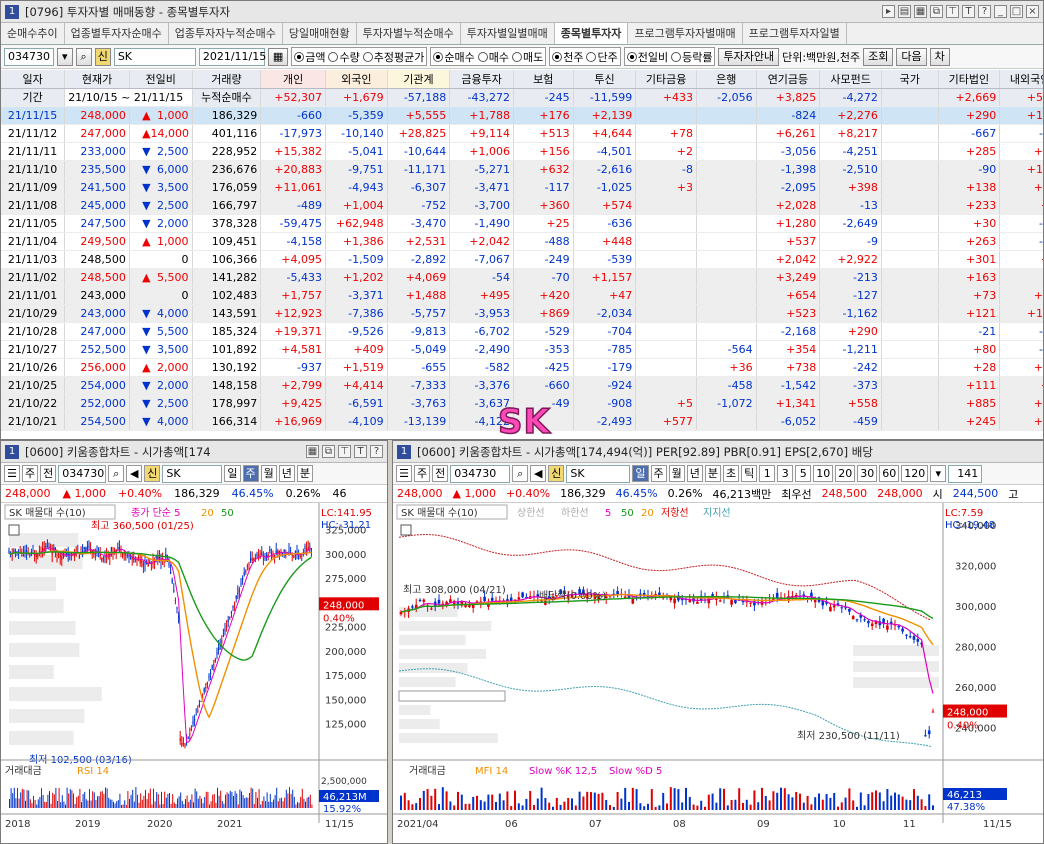  I want to click on tab-net-buy-trend: 순매수추이, so click(33, 33).